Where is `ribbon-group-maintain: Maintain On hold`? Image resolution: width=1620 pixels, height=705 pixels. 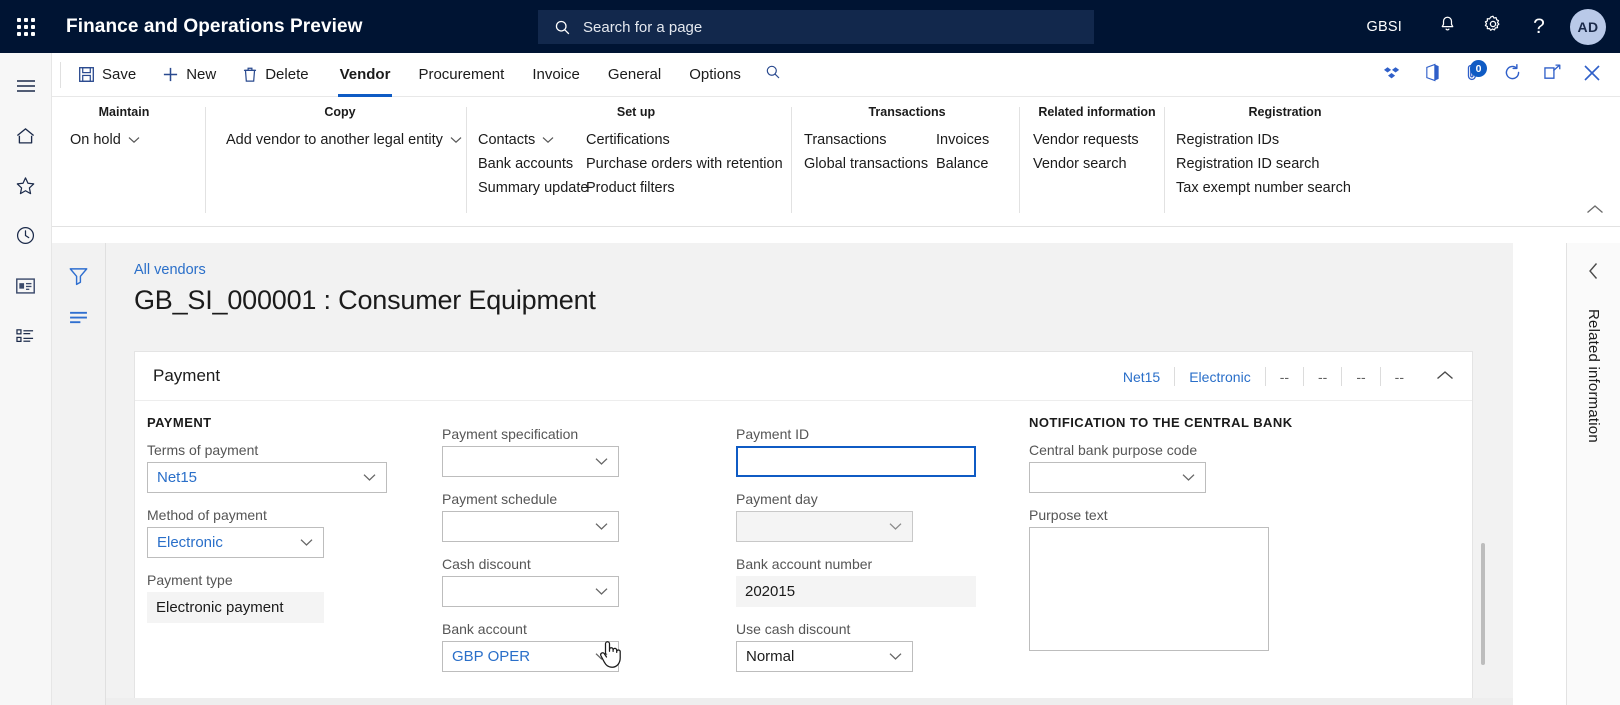 ribbon-group-maintain: Maintain On hold is located at coordinates (124, 160).